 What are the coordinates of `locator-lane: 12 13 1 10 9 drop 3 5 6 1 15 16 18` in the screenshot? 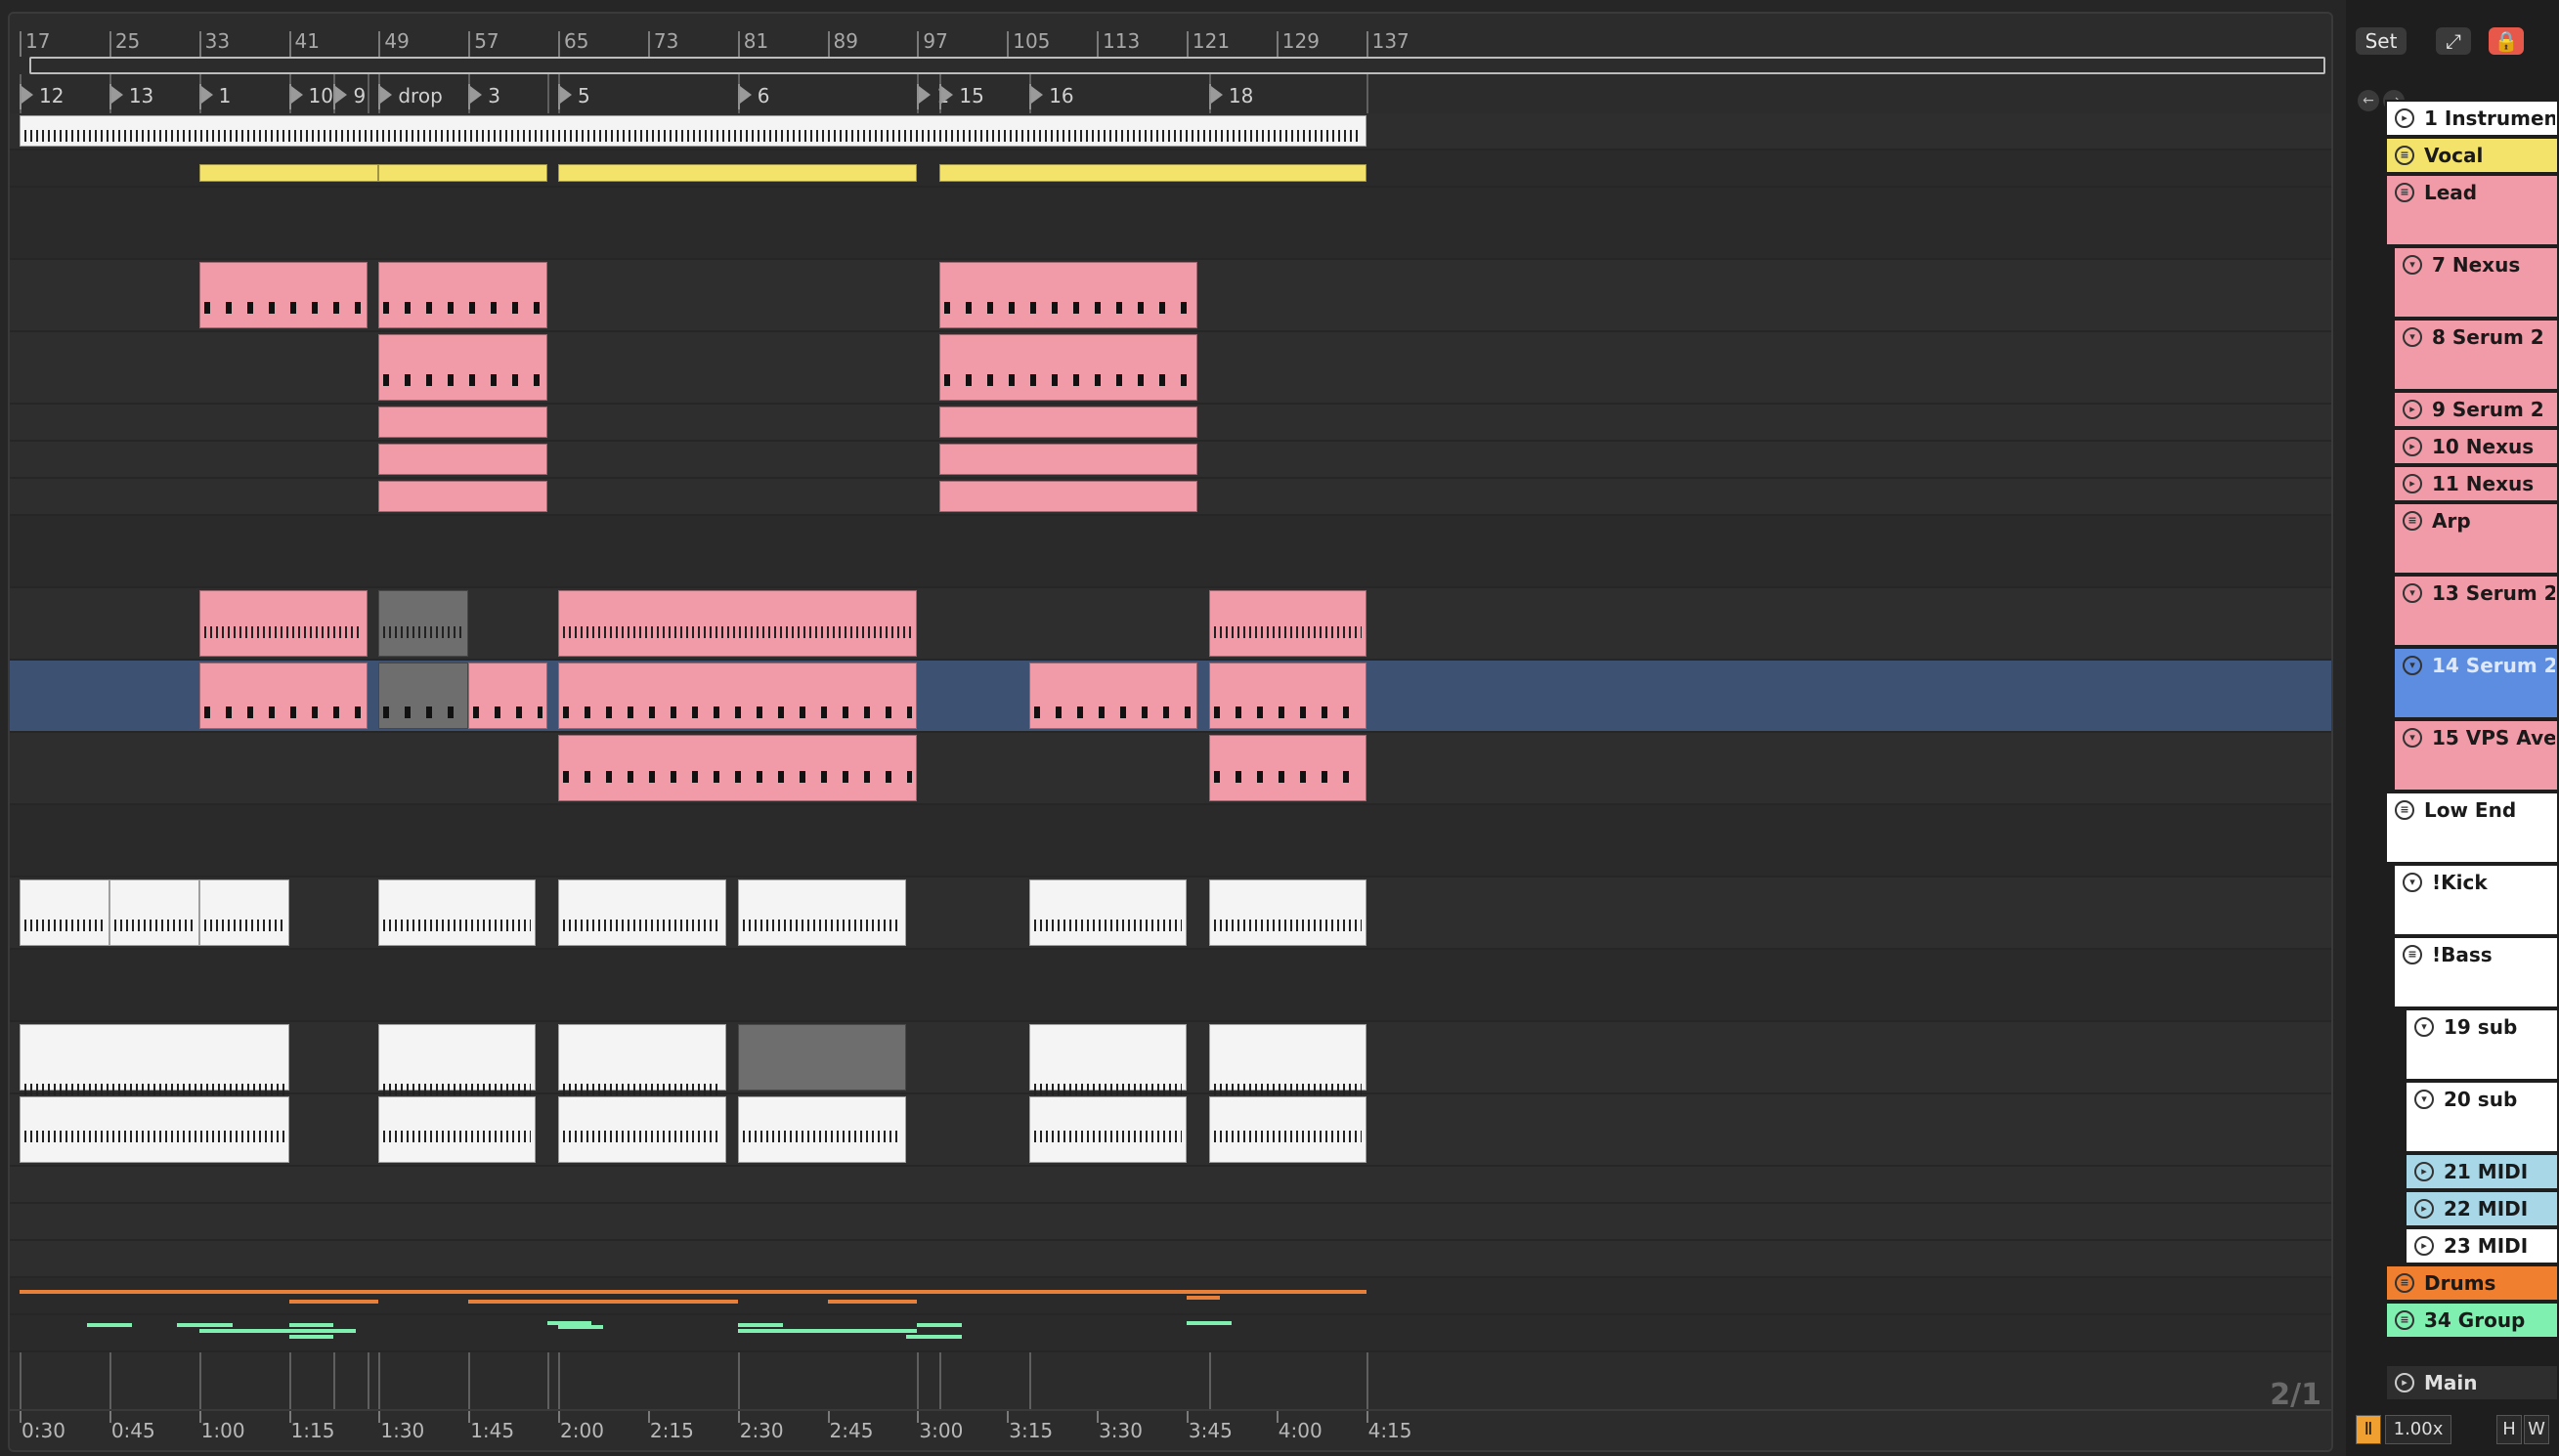 It's located at (1170, 91).